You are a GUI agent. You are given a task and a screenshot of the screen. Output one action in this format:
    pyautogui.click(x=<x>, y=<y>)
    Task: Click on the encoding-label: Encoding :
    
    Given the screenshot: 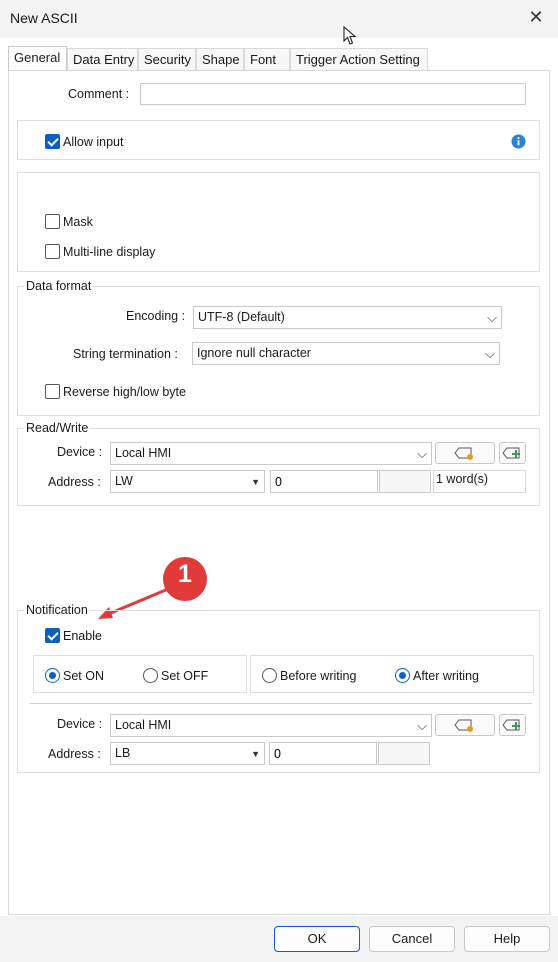 What is the action you would take?
    pyautogui.click(x=156, y=316)
    